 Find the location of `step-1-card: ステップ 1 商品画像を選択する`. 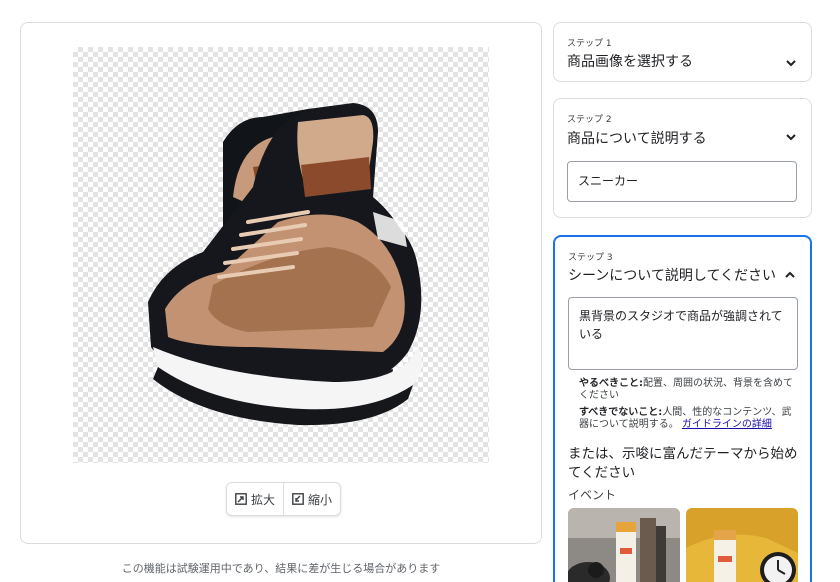

step-1-card: ステップ 1 商品画像を選択する is located at coordinates (682, 52).